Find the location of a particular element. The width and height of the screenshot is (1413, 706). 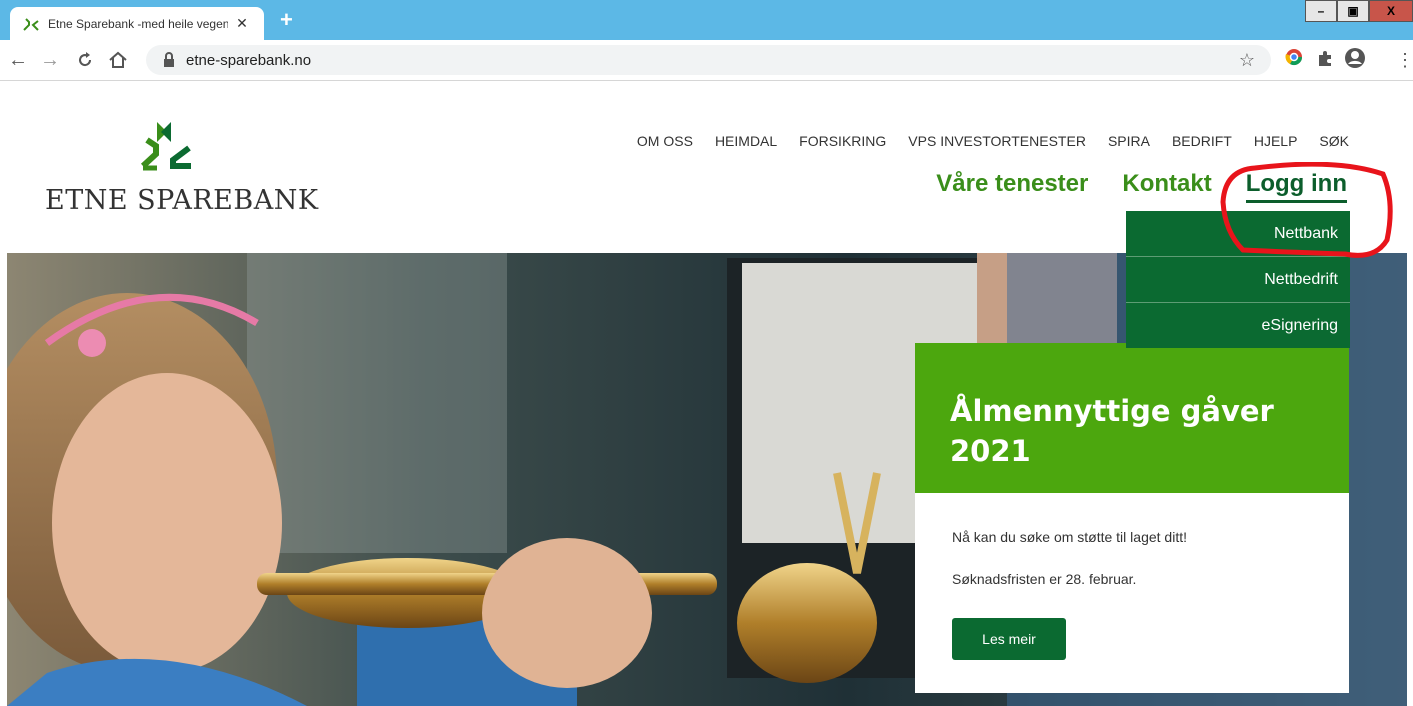

tab-close-icon: ✕ is located at coordinates (242, 23).